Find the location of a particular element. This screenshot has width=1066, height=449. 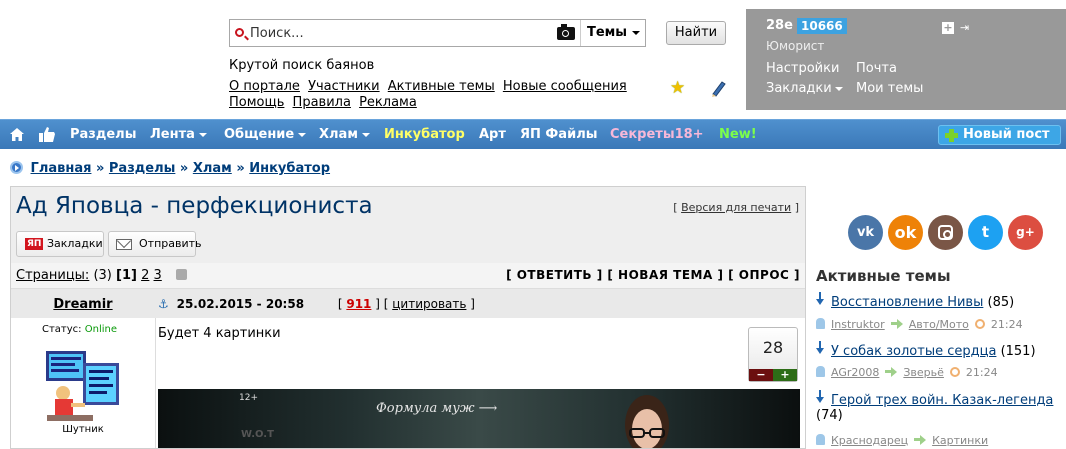

link-help: Помощь is located at coordinates (256, 102).